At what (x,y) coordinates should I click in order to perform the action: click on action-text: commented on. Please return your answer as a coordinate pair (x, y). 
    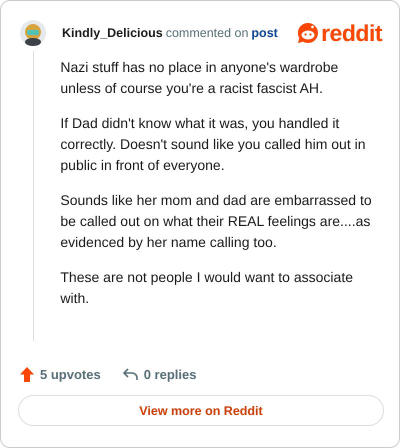
    Looking at the image, I should click on (207, 33).